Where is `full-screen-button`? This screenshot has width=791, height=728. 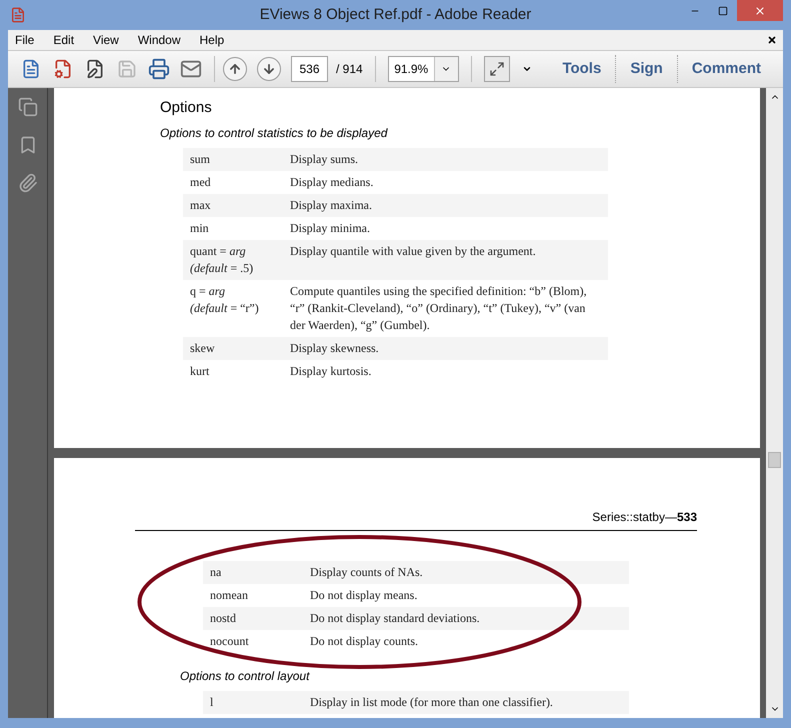
full-screen-button is located at coordinates (497, 69).